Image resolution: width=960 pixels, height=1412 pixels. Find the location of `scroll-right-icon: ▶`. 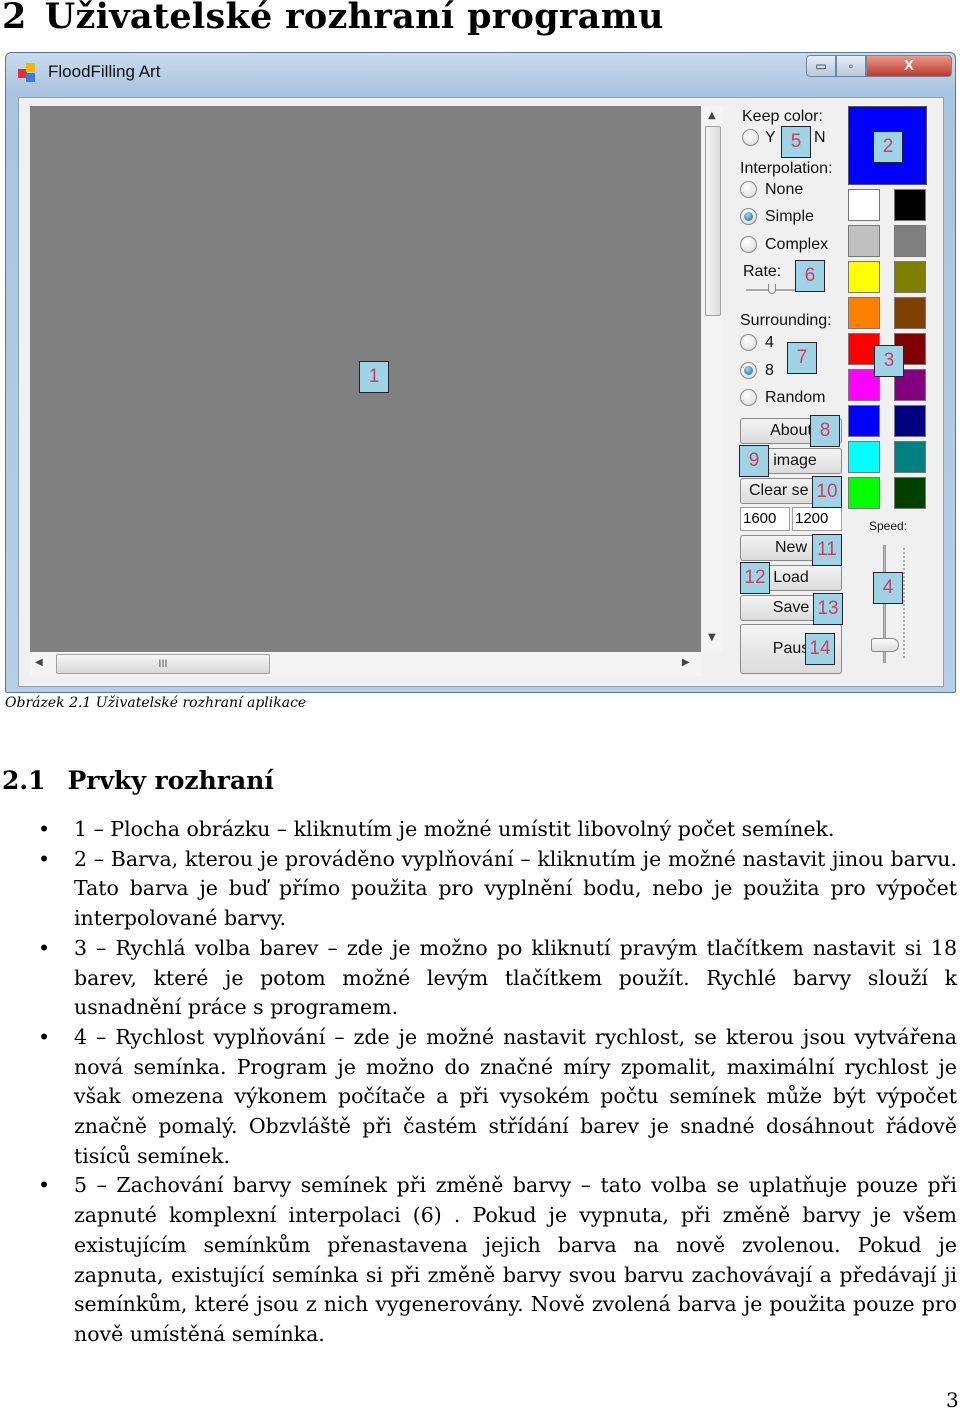

scroll-right-icon: ▶ is located at coordinates (686, 662).